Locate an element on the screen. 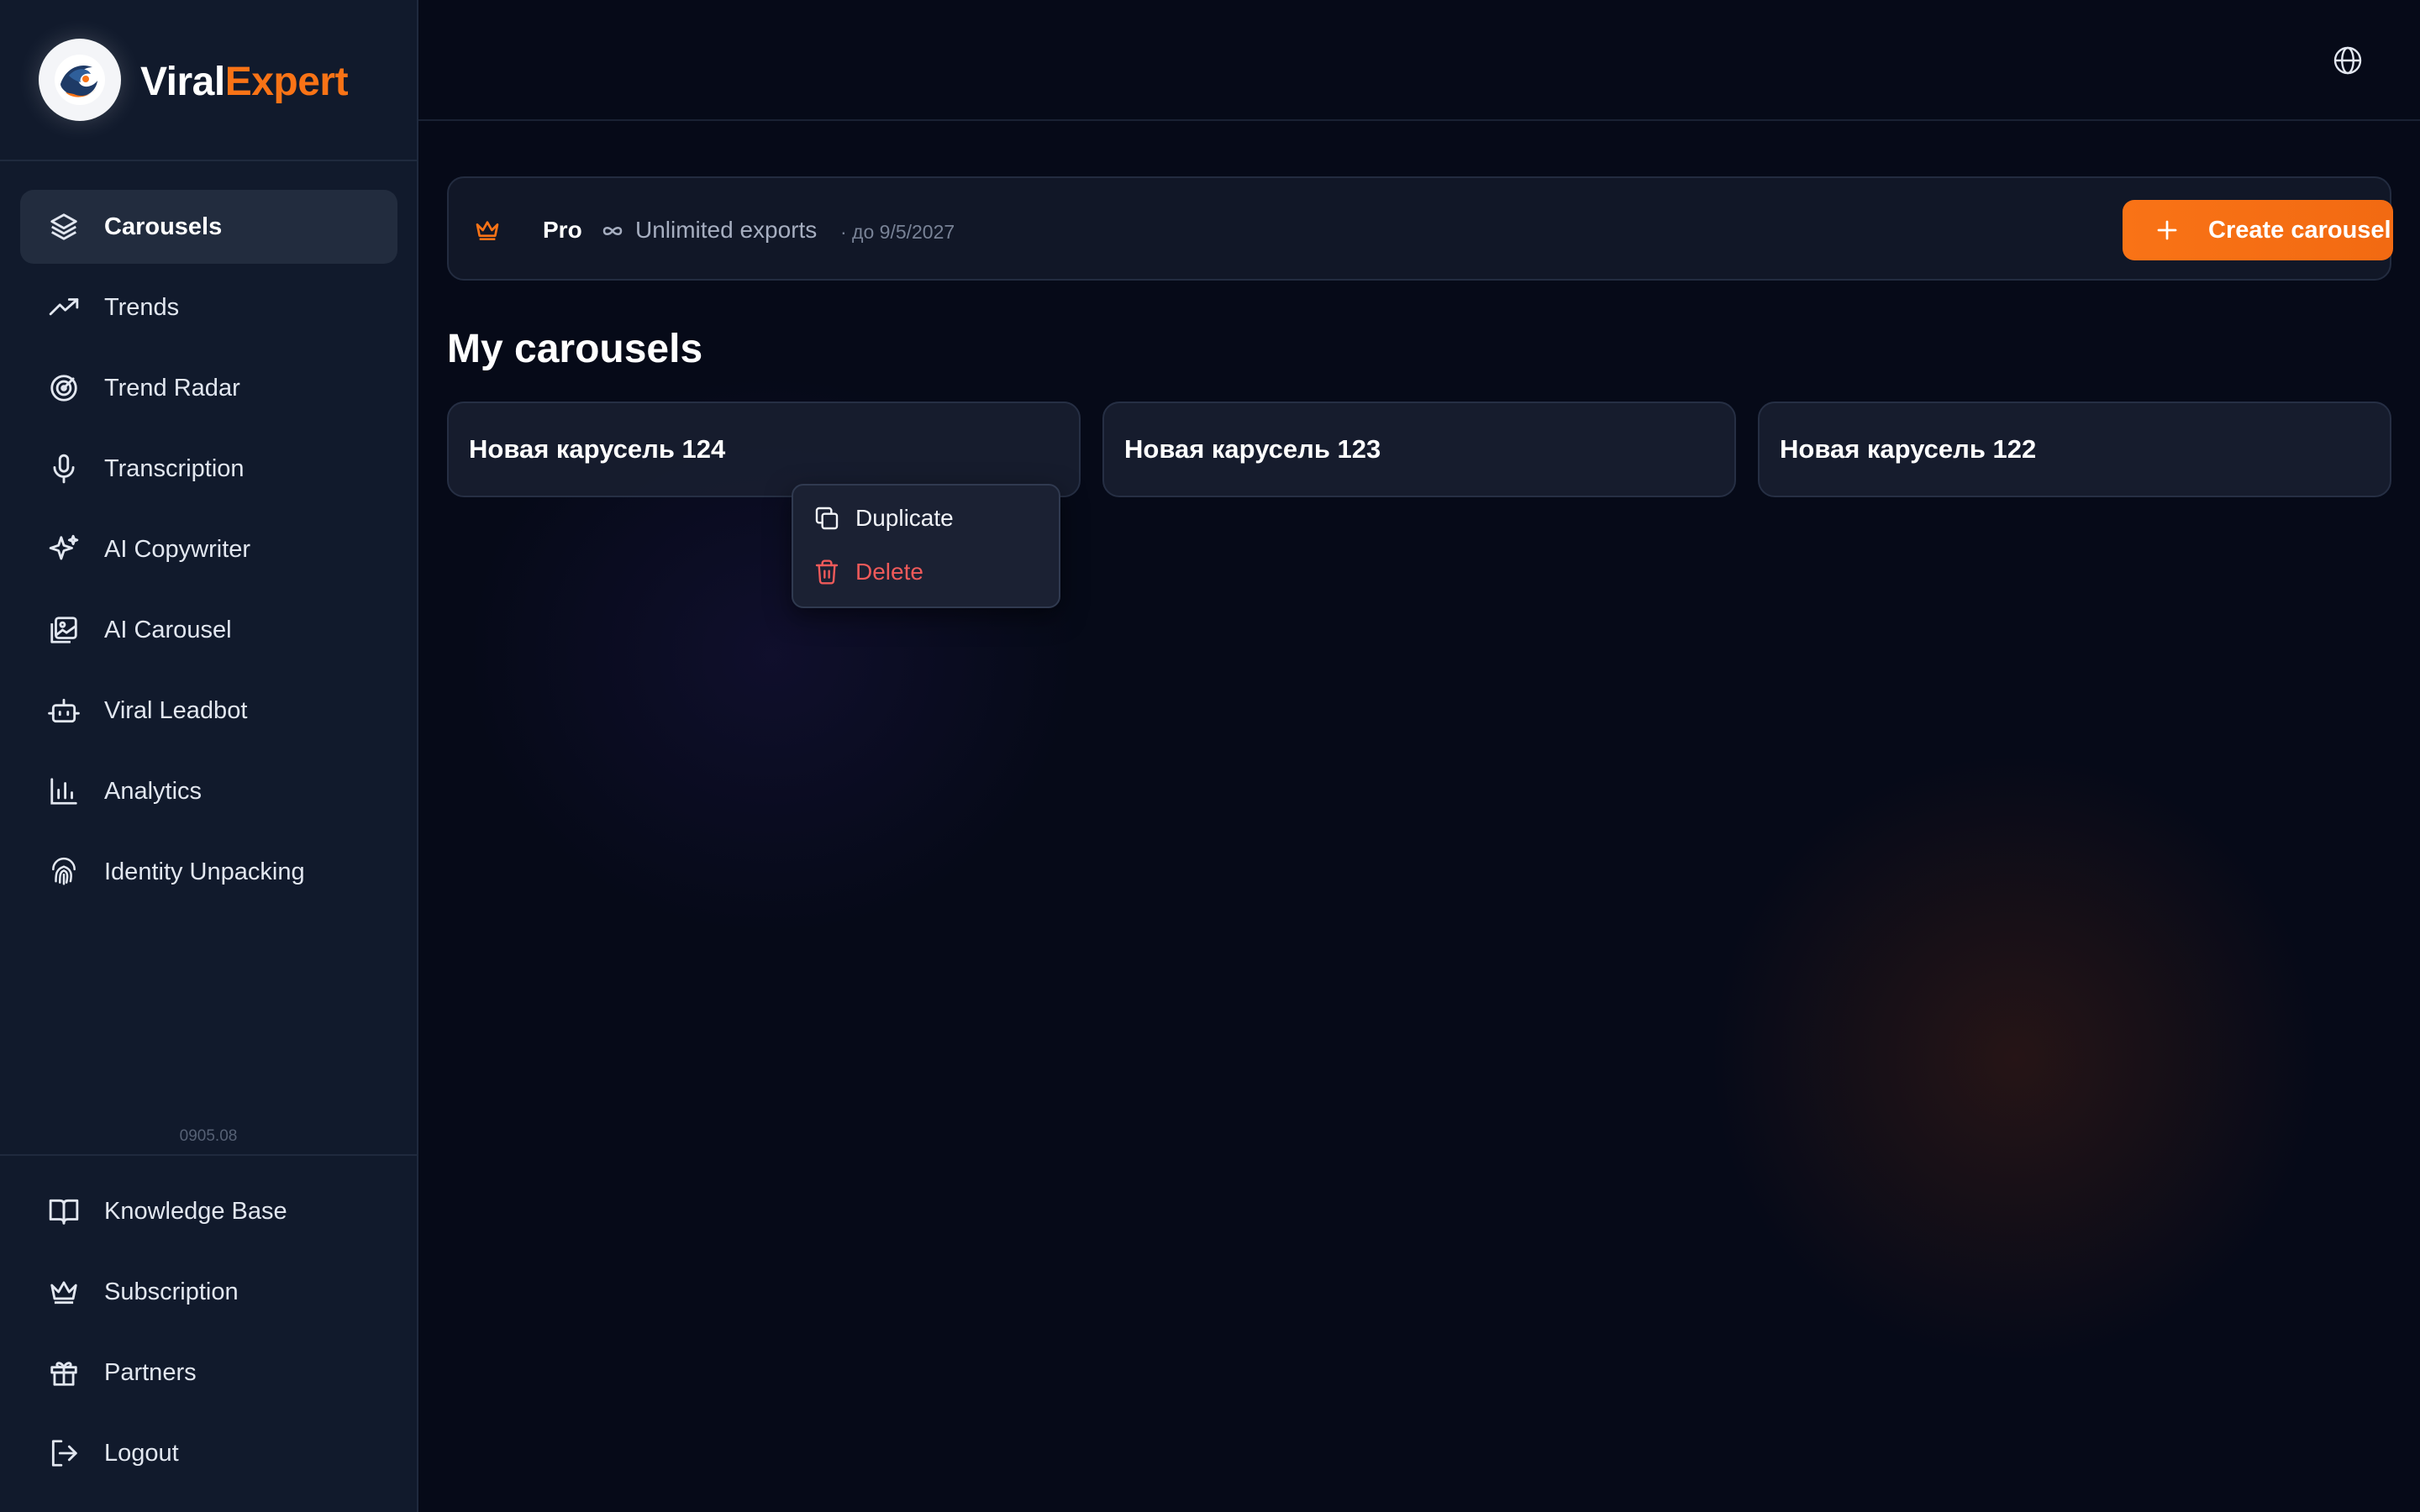 This screenshot has height=1512, width=2420. plan-exports: Unlimited exports is located at coordinates (726, 230).